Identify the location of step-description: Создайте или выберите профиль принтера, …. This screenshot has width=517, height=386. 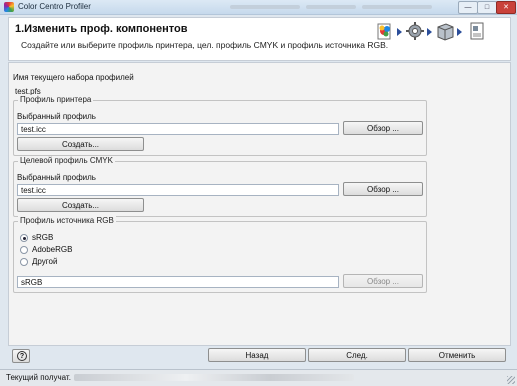
(205, 45).